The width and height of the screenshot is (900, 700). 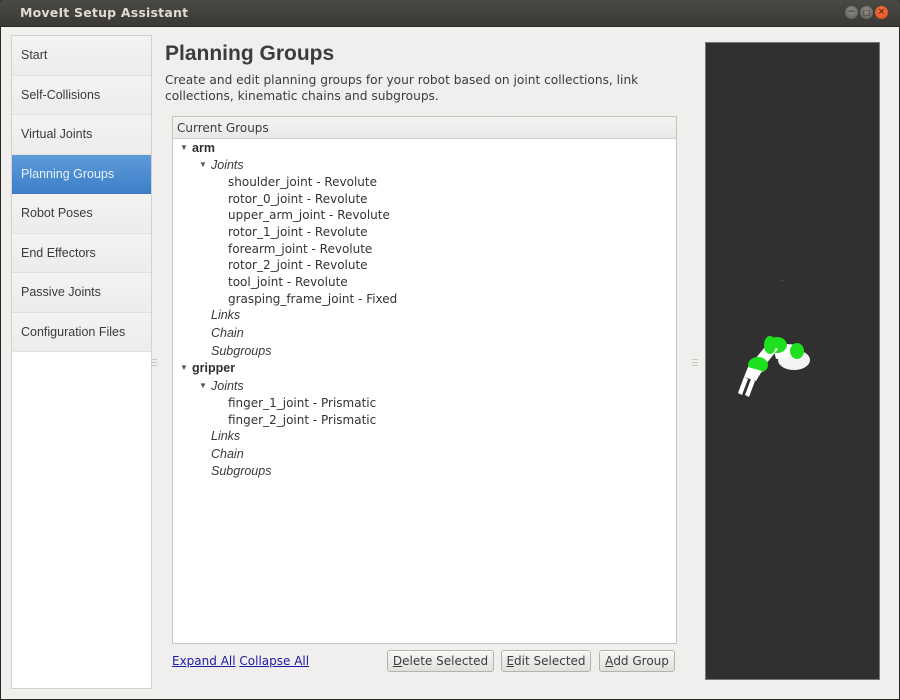 I want to click on left-splitter-handle, so click(x=154, y=363).